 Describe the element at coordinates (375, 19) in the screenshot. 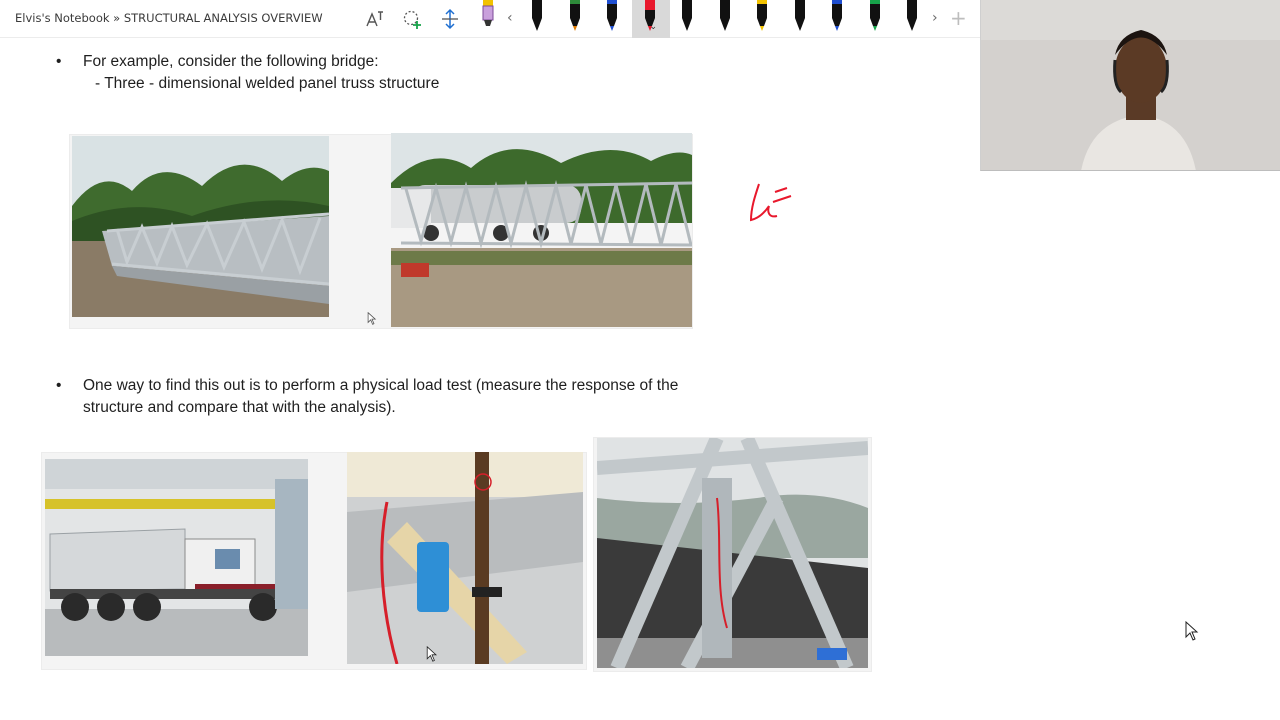

I see `lasso-select-icon` at that location.